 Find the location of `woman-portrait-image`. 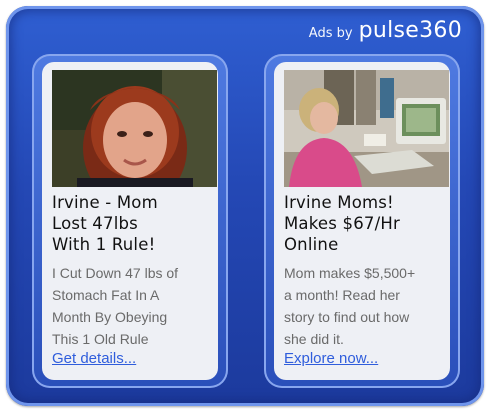

woman-portrait-image is located at coordinates (134, 128).